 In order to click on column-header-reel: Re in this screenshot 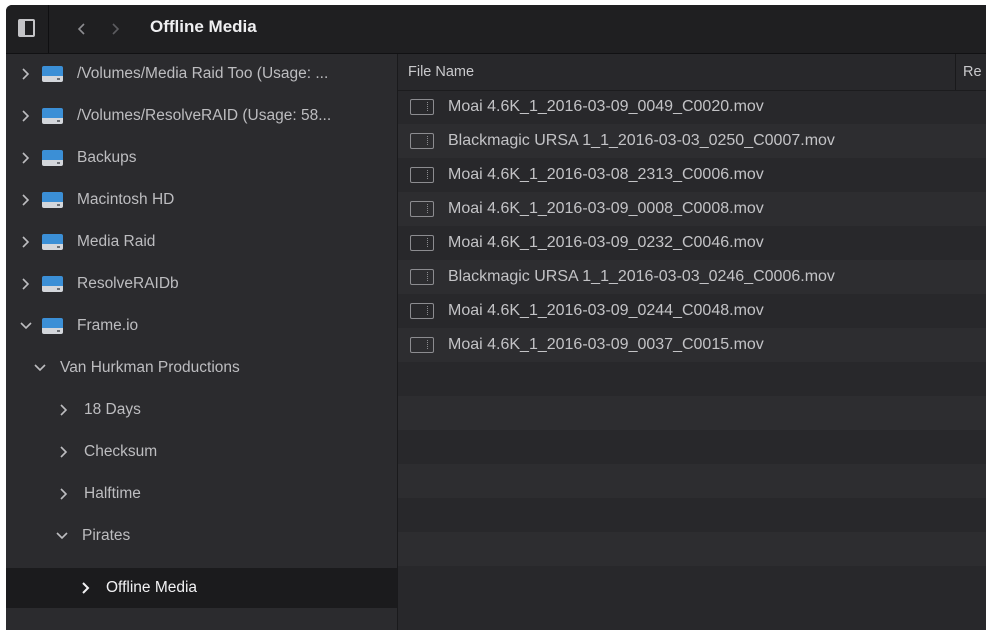, I will do `click(972, 72)`.